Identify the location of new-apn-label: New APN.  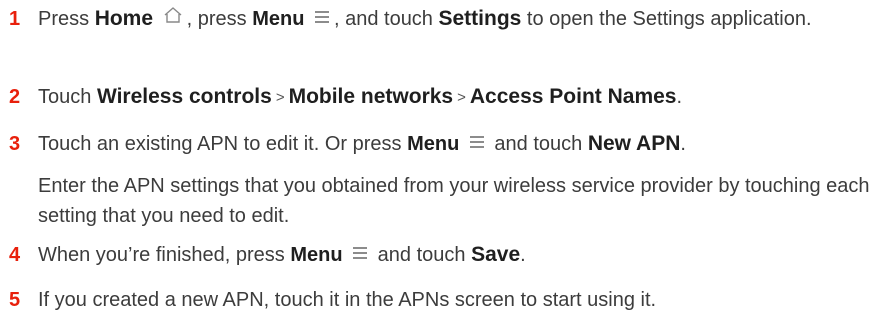
(634, 143).